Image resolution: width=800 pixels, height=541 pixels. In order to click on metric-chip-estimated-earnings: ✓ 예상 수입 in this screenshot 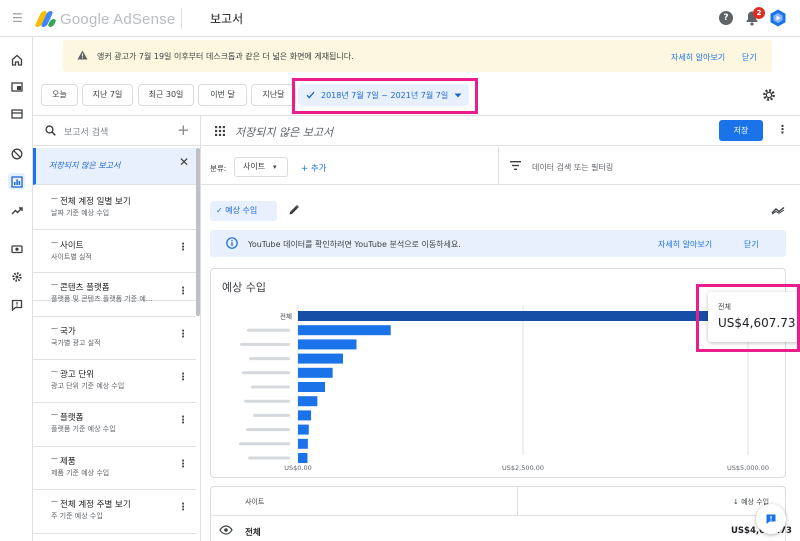, I will do `click(243, 211)`.